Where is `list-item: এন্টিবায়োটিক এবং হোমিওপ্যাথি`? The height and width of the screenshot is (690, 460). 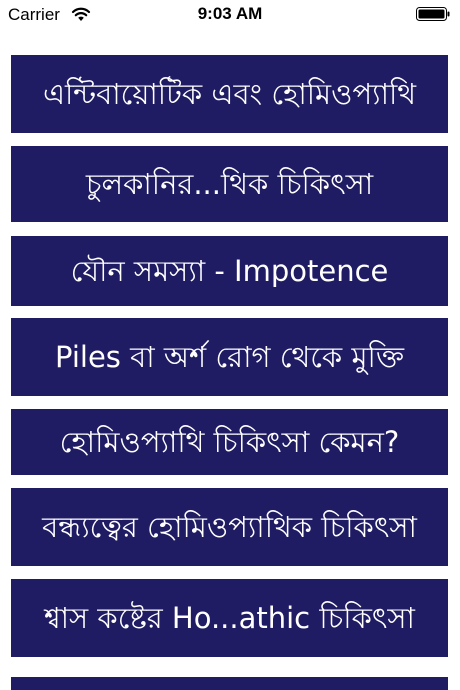 list-item: এন্টিবায়োটিক এবং হোমিওপ্যাথি is located at coordinates (229, 94).